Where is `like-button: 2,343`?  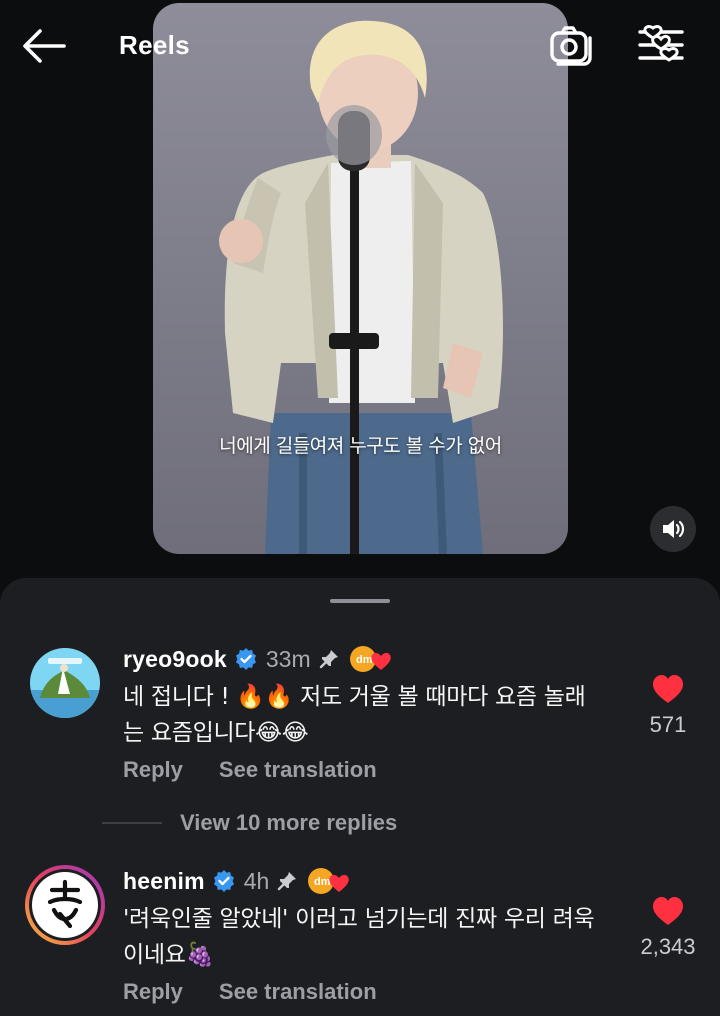 like-button: 2,343 is located at coordinates (668, 928).